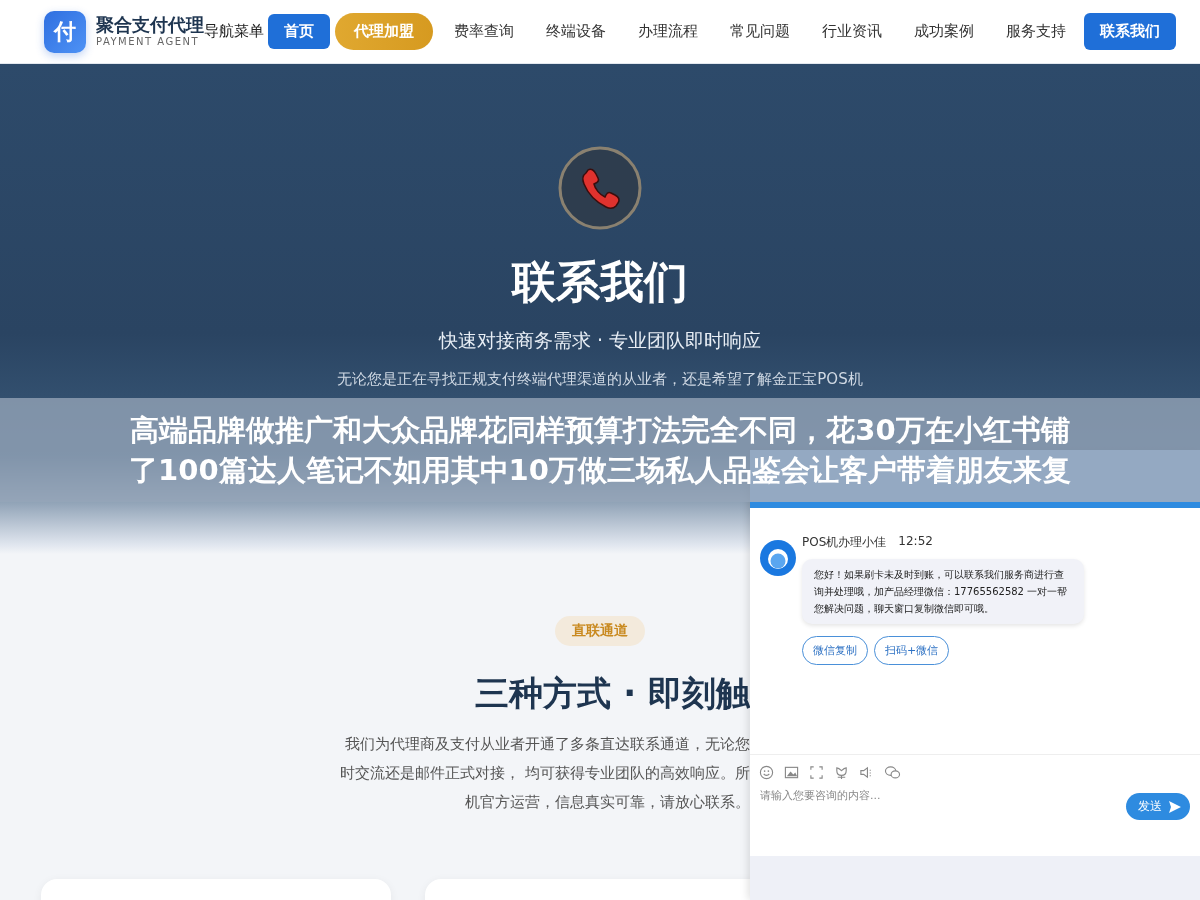 The height and width of the screenshot is (900, 1200). I want to click on send-icon, so click(1175, 806).